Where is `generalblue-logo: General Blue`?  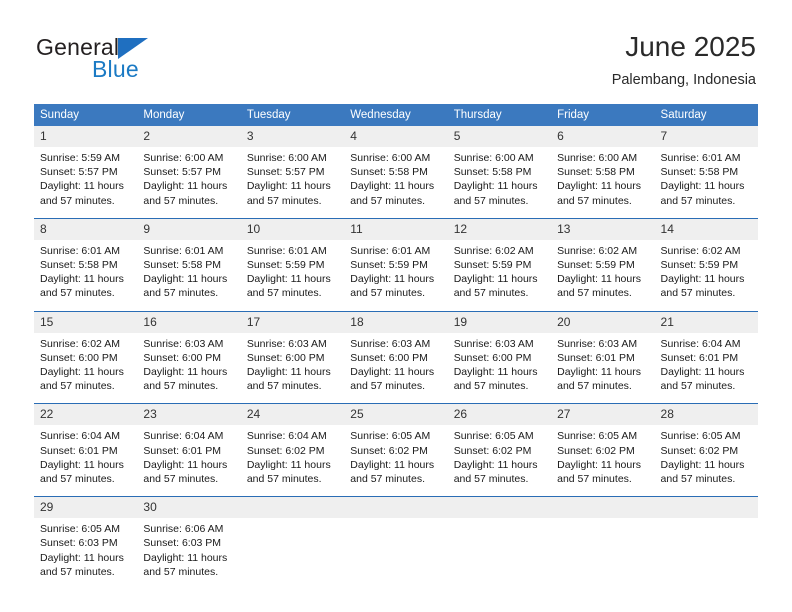
generalblue-logo: General Blue is located at coordinates (136, 60).